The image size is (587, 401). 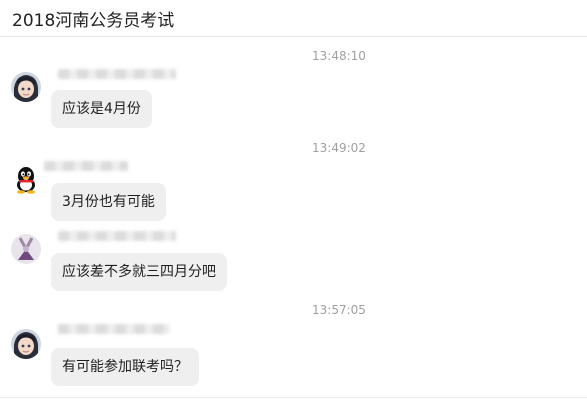 I want to click on message-timestamp: 13:57:05, so click(x=339, y=310).